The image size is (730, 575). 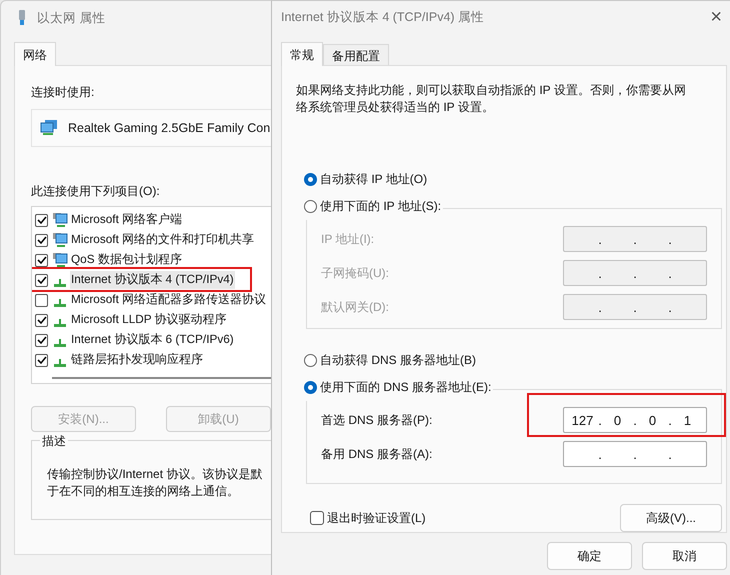 I want to click on description-text: 传输控制协议/Internet 协议。该协议是默 于在不同的相互连接的网络上通信。, so click(x=154, y=482).